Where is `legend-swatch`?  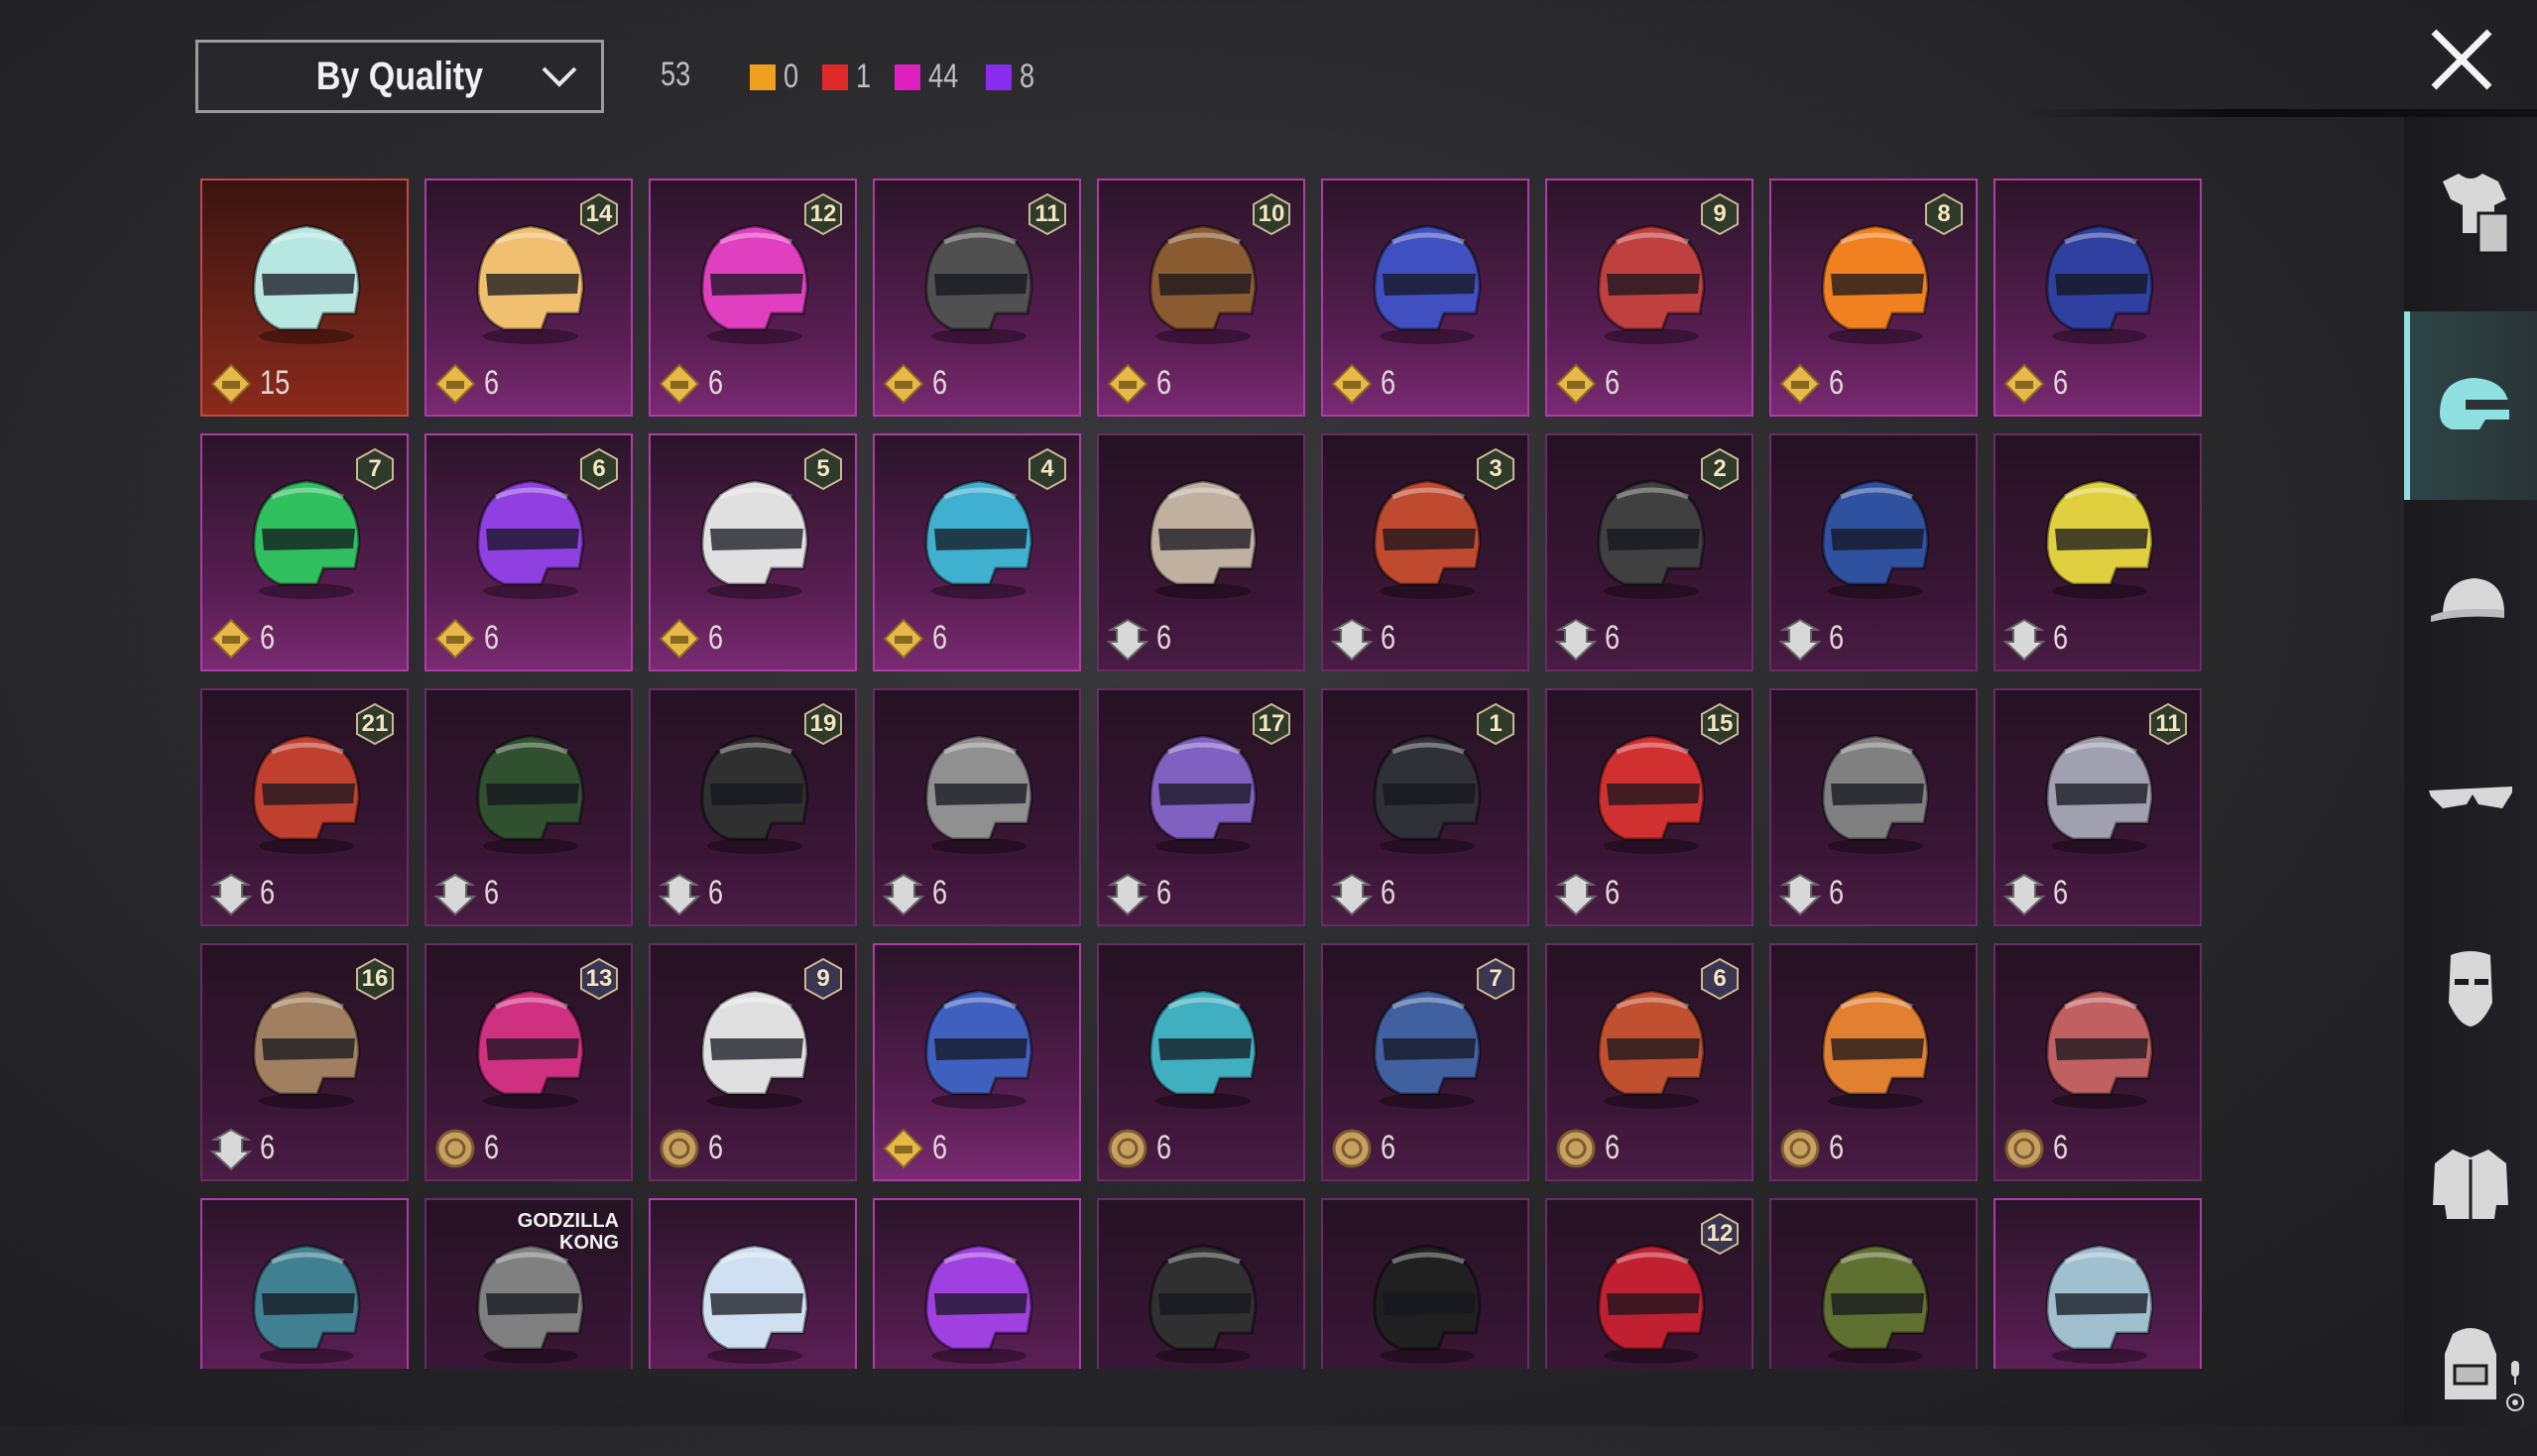
legend-swatch is located at coordinates (907, 76).